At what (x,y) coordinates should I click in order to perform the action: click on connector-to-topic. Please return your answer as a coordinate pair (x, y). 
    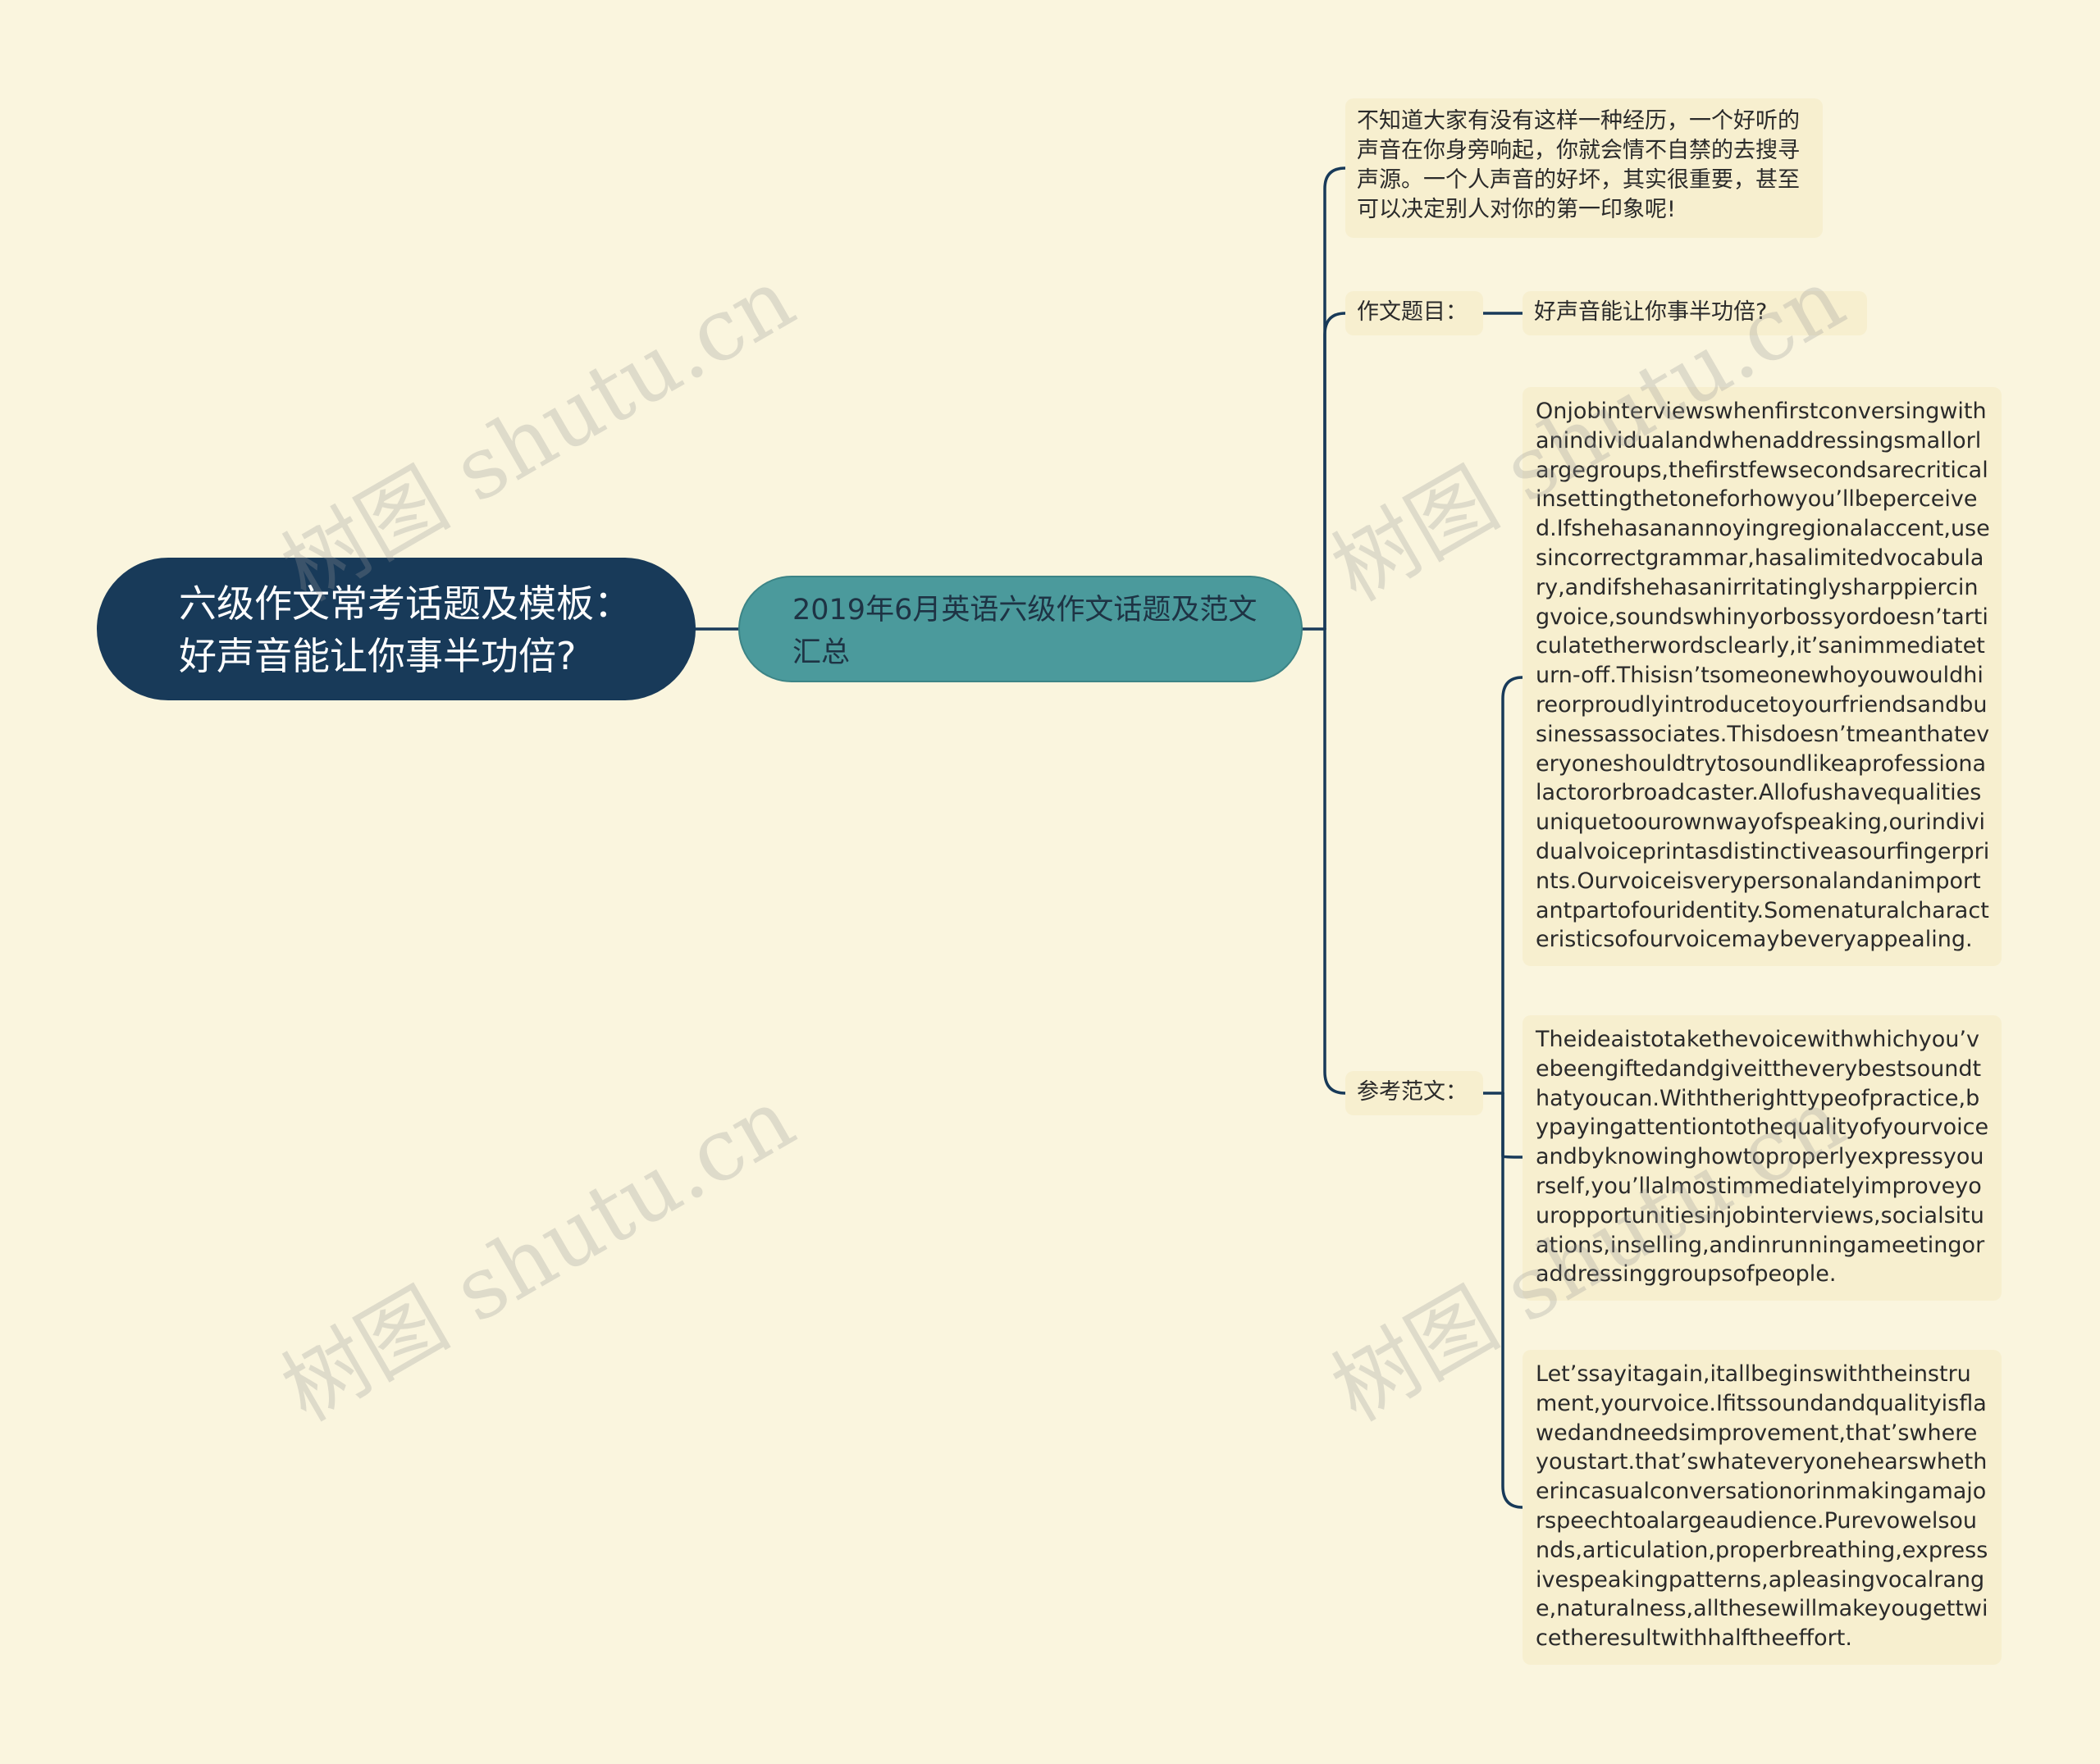
    Looking at the image, I should click on (1335, 472).